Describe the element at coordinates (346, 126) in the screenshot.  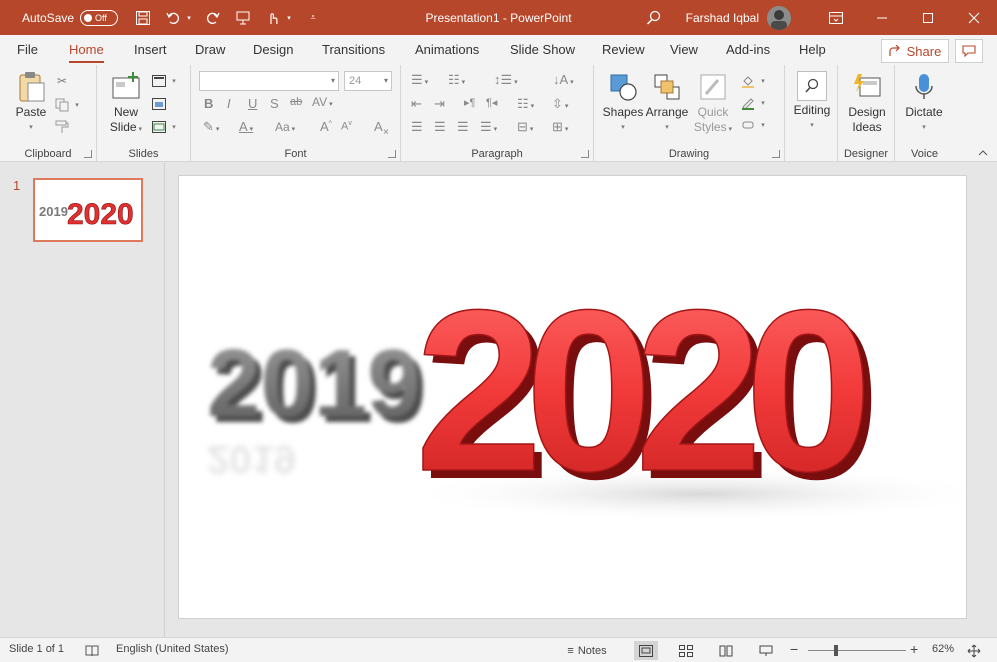
I see `decrease-font-icon: Av` at that location.